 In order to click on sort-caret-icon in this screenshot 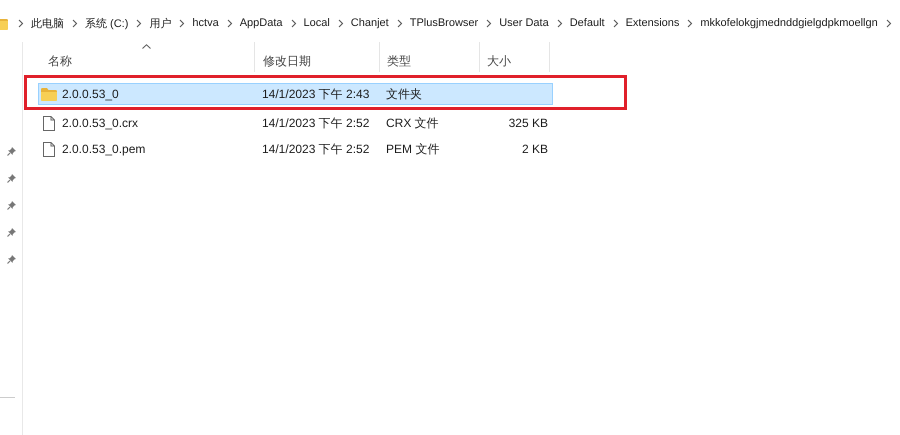, I will do `click(146, 46)`.